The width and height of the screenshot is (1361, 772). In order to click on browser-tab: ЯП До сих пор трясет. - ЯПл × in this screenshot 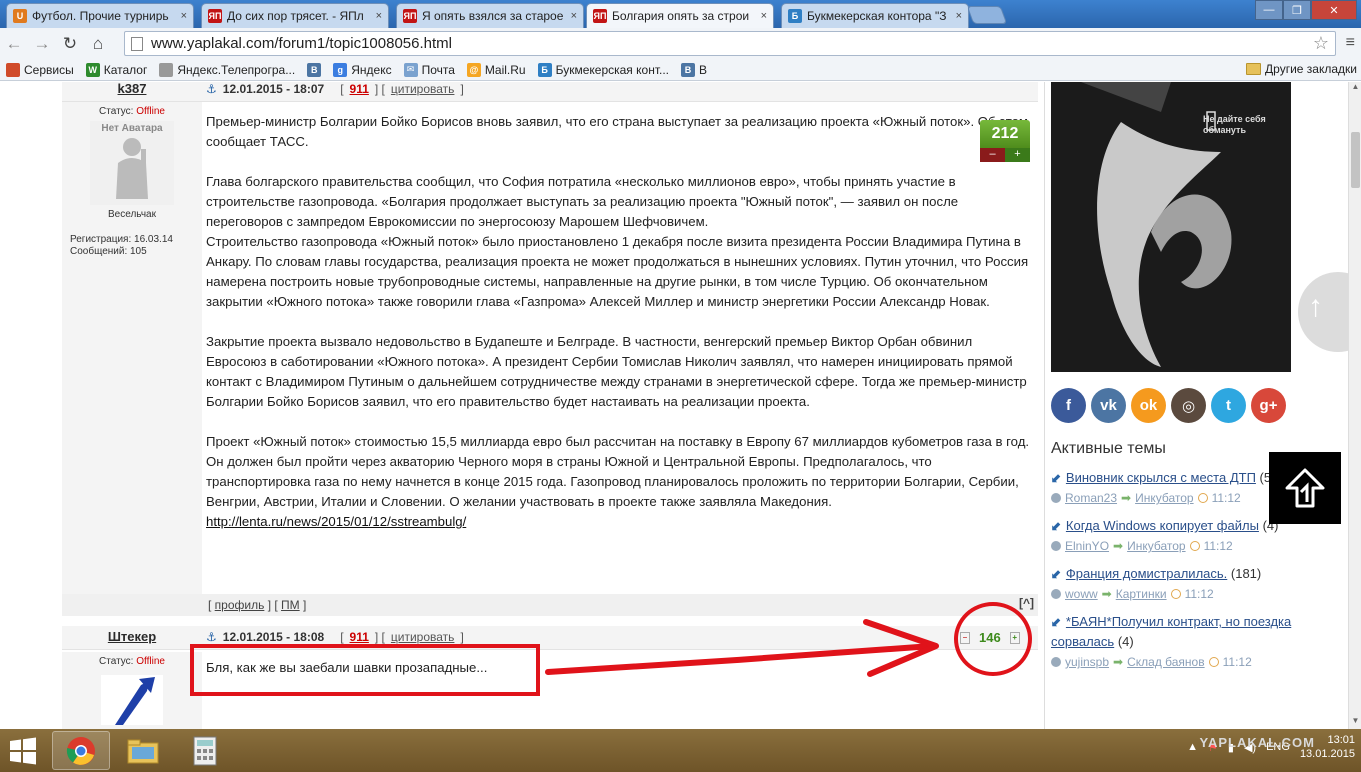, I will do `click(295, 15)`.